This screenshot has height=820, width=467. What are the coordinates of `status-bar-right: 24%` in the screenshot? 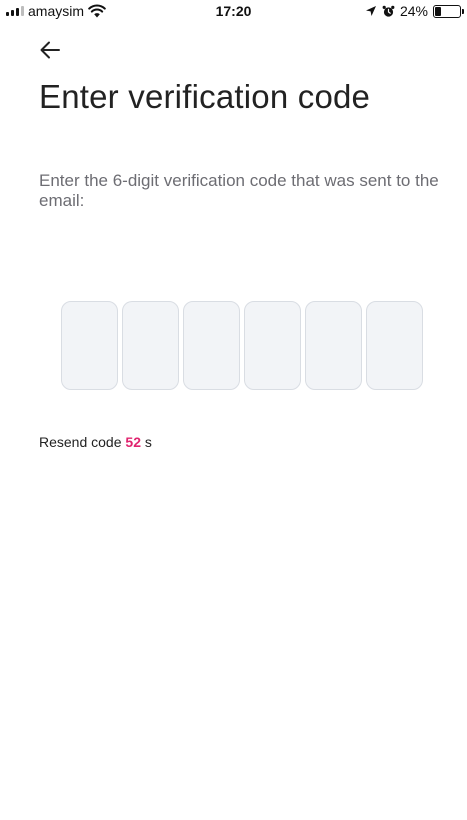 It's located at (414, 11).